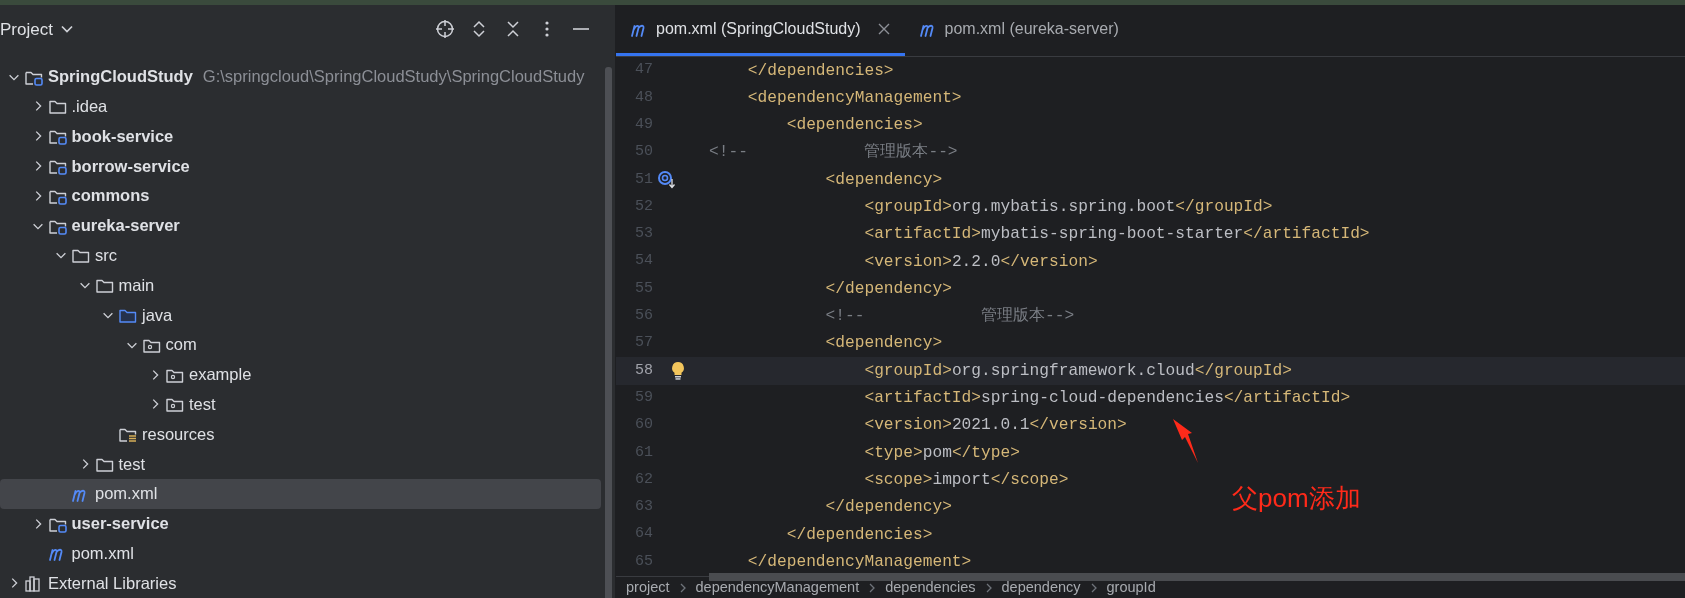  What do you see at coordinates (89, 106) in the screenshot?
I see `tree-item-label: .idea` at bounding box center [89, 106].